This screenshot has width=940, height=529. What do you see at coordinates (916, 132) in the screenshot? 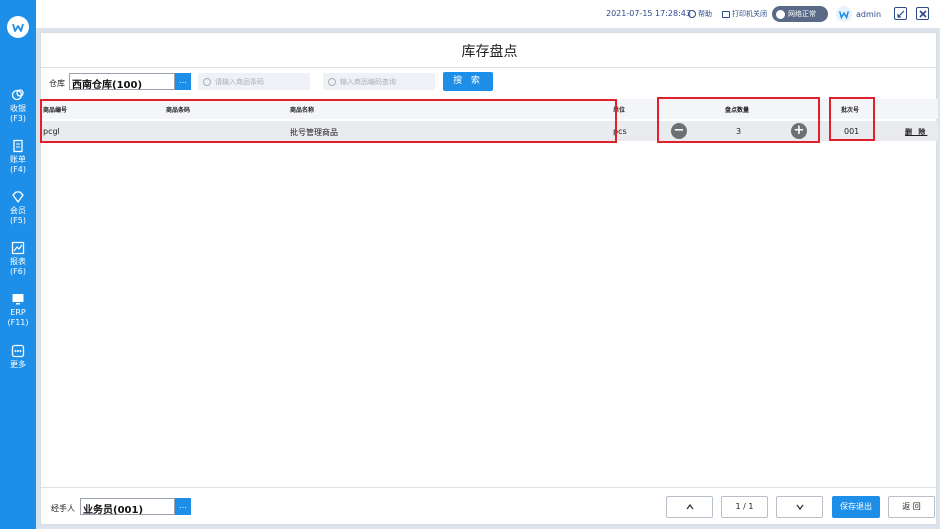
I see `delete-row-button: 删 除` at bounding box center [916, 132].